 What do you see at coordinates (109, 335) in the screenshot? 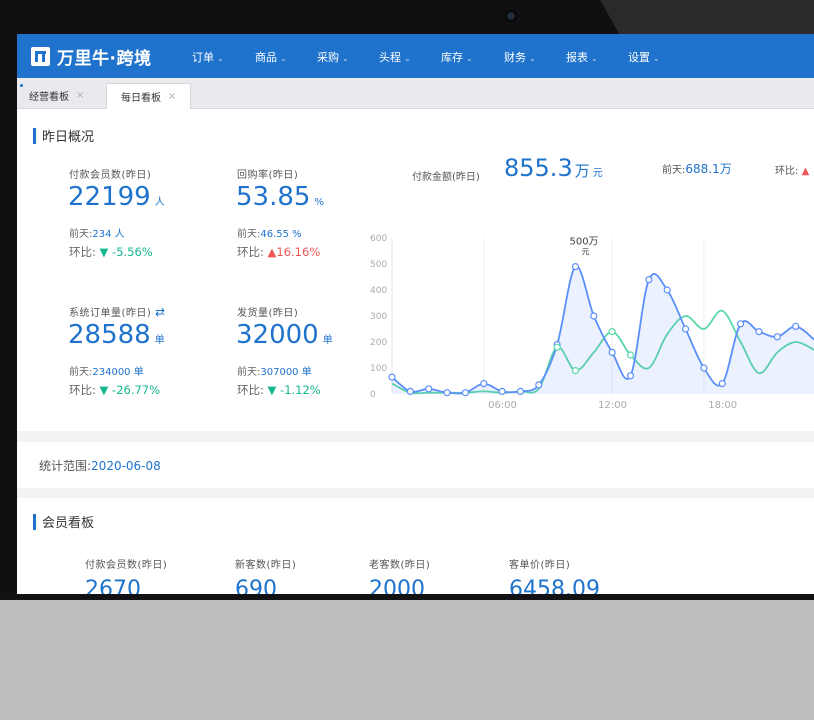
I see `metric-number: 28588` at bounding box center [109, 335].